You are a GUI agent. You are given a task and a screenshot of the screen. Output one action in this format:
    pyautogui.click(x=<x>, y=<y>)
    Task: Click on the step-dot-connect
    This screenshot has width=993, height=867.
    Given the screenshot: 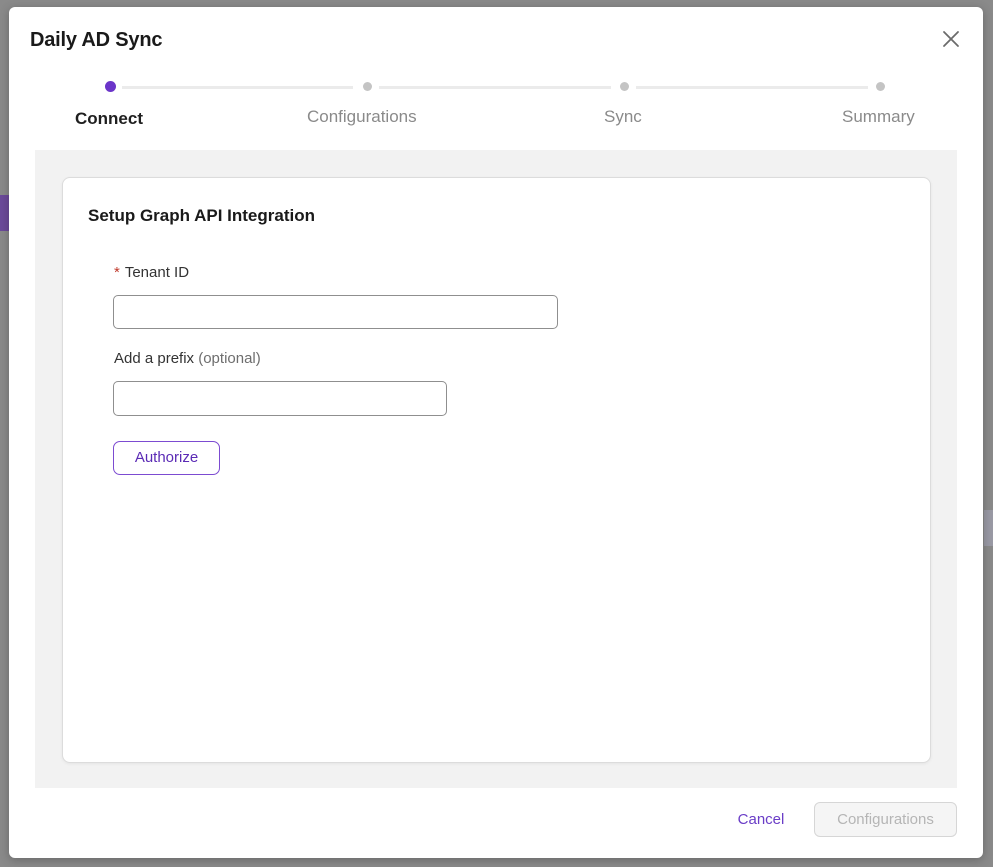 What is the action you would take?
    pyautogui.click(x=110, y=86)
    